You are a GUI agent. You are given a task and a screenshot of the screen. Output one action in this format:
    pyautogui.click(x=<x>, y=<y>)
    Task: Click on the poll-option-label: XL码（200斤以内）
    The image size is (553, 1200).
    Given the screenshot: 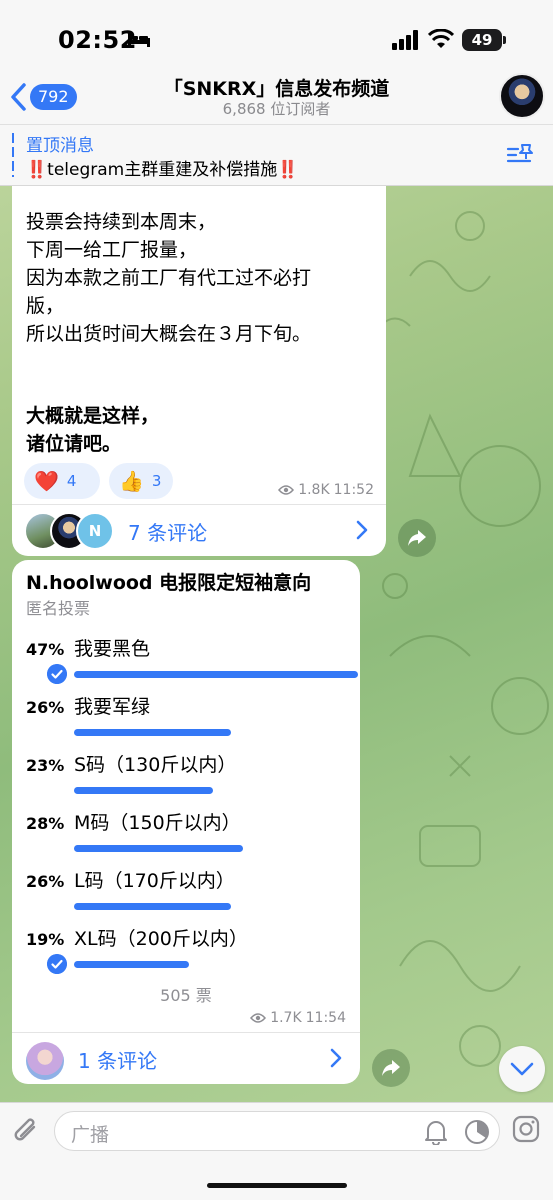 What is the action you would take?
    pyautogui.click(x=161, y=939)
    